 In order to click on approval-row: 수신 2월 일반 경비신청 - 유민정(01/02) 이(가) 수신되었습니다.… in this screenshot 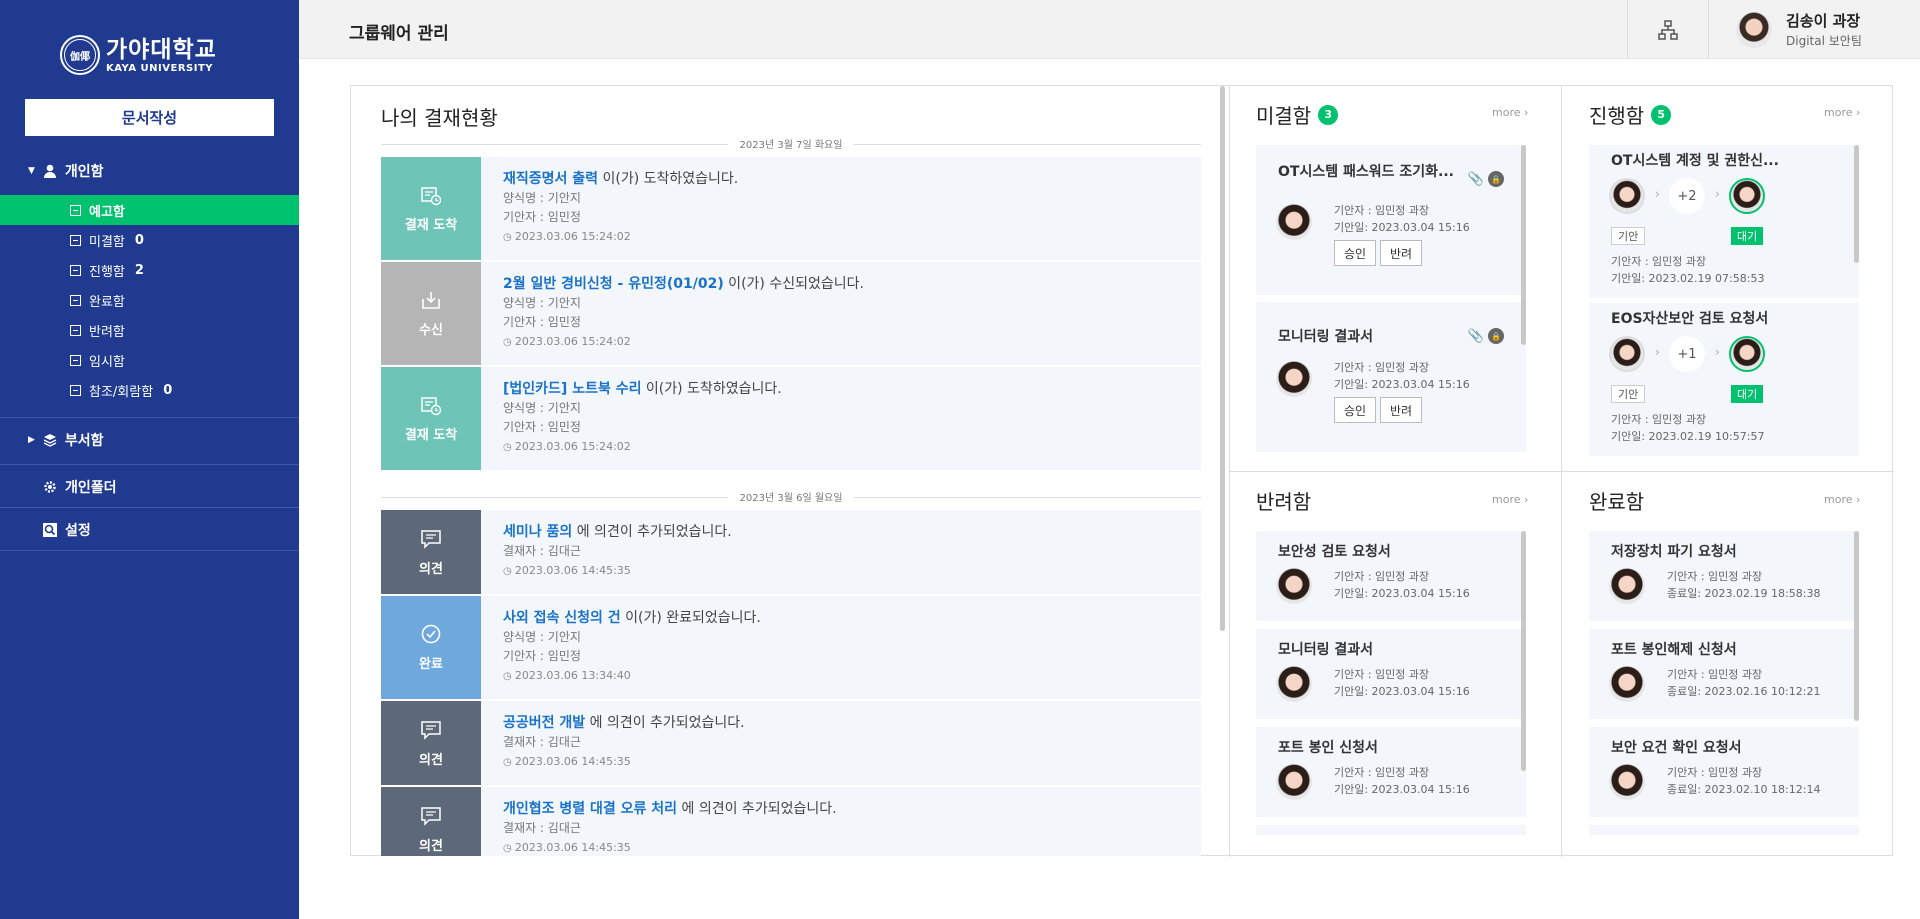, I will do `click(791, 313)`.